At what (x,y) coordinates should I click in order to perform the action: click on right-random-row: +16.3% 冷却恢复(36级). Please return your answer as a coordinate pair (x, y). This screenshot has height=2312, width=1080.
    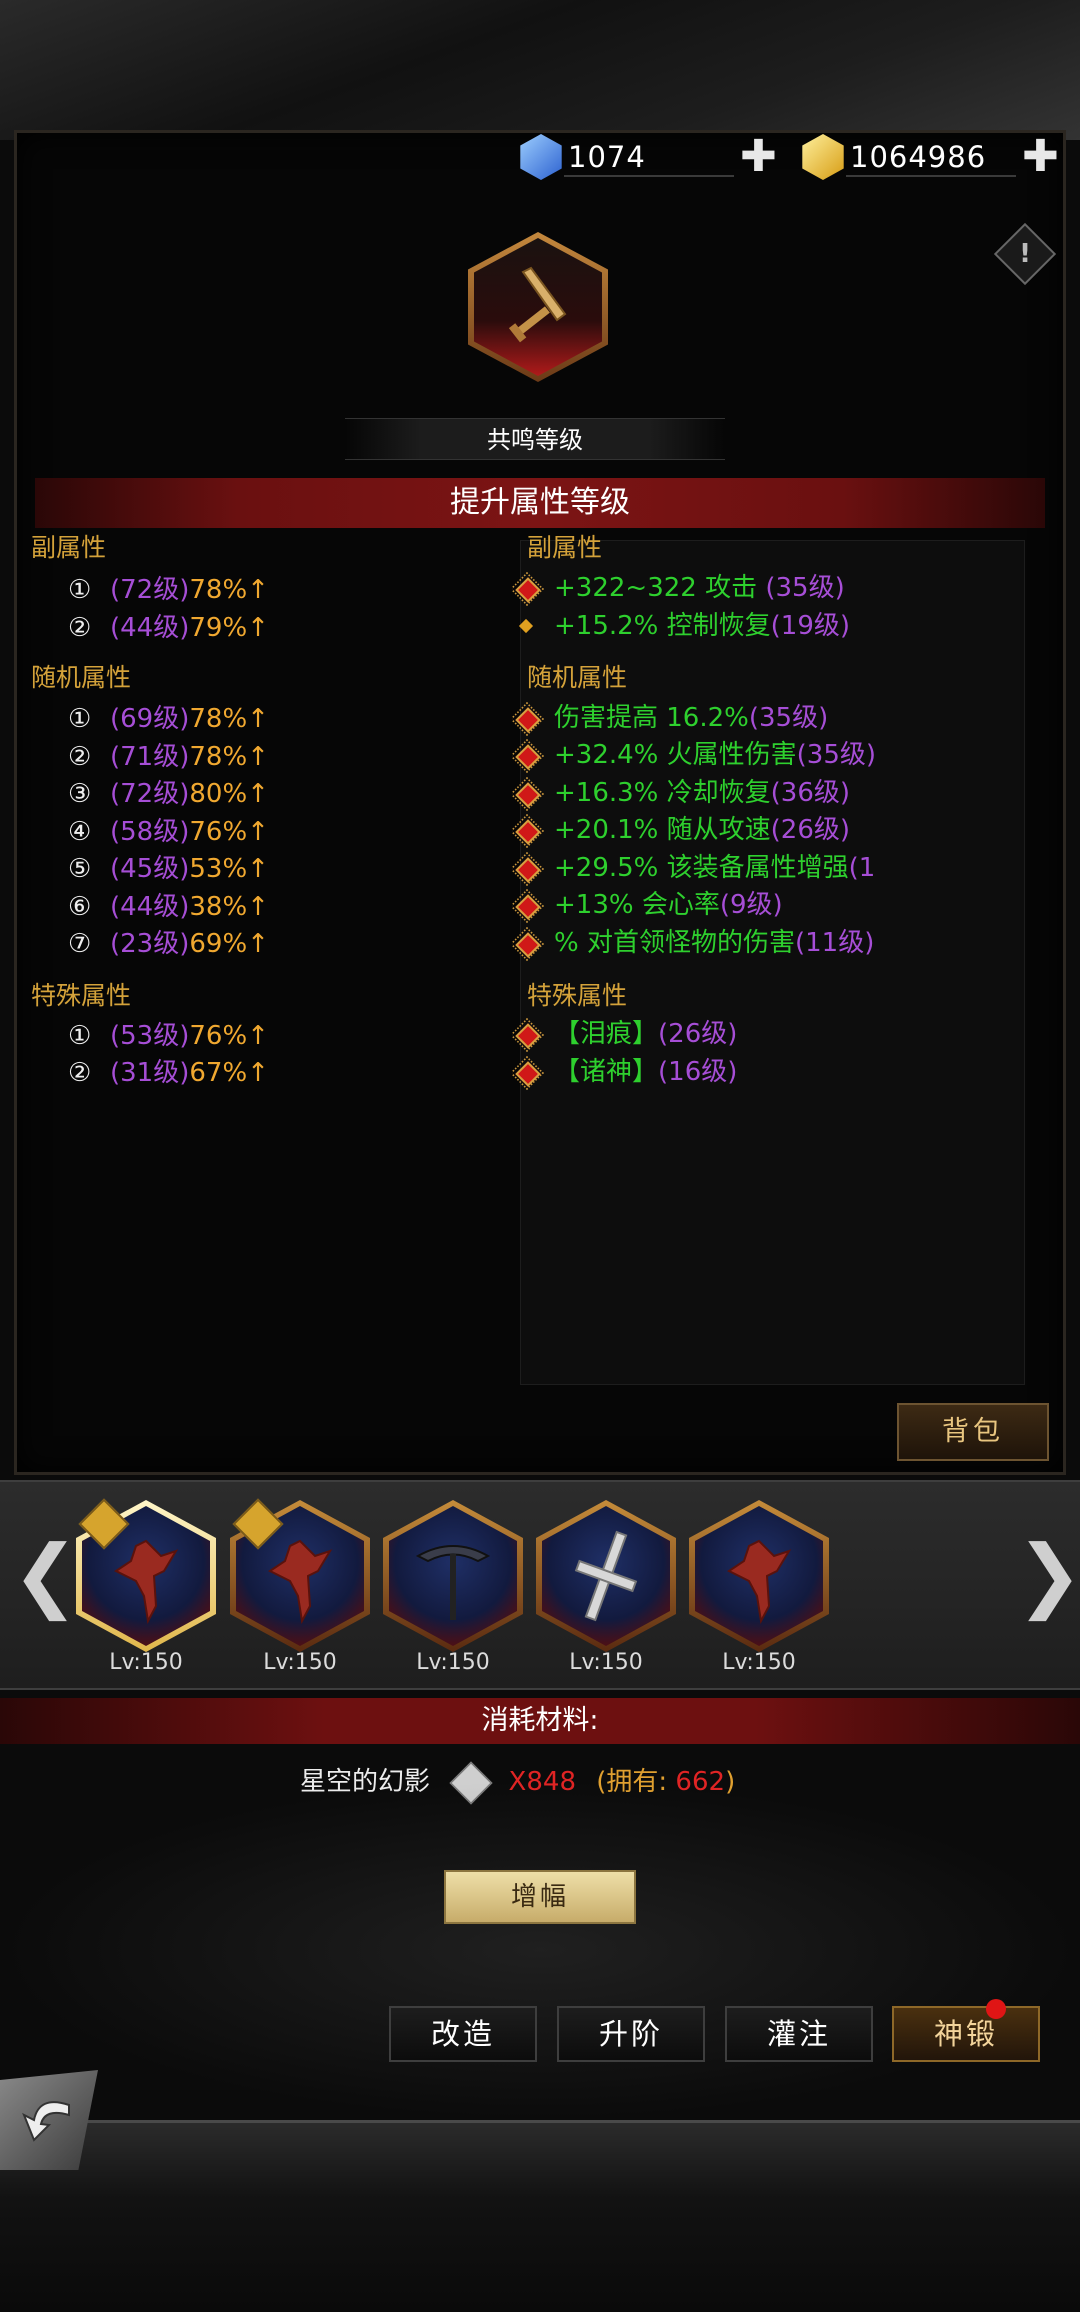
    Looking at the image, I should click on (722, 793).